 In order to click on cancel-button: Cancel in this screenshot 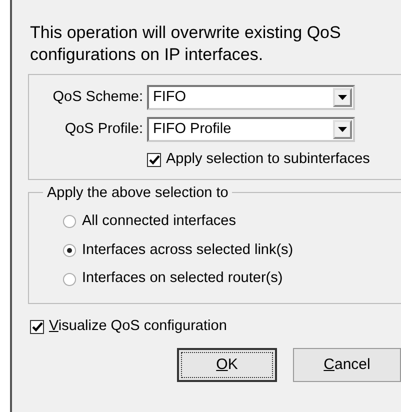, I will do `click(347, 365)`.